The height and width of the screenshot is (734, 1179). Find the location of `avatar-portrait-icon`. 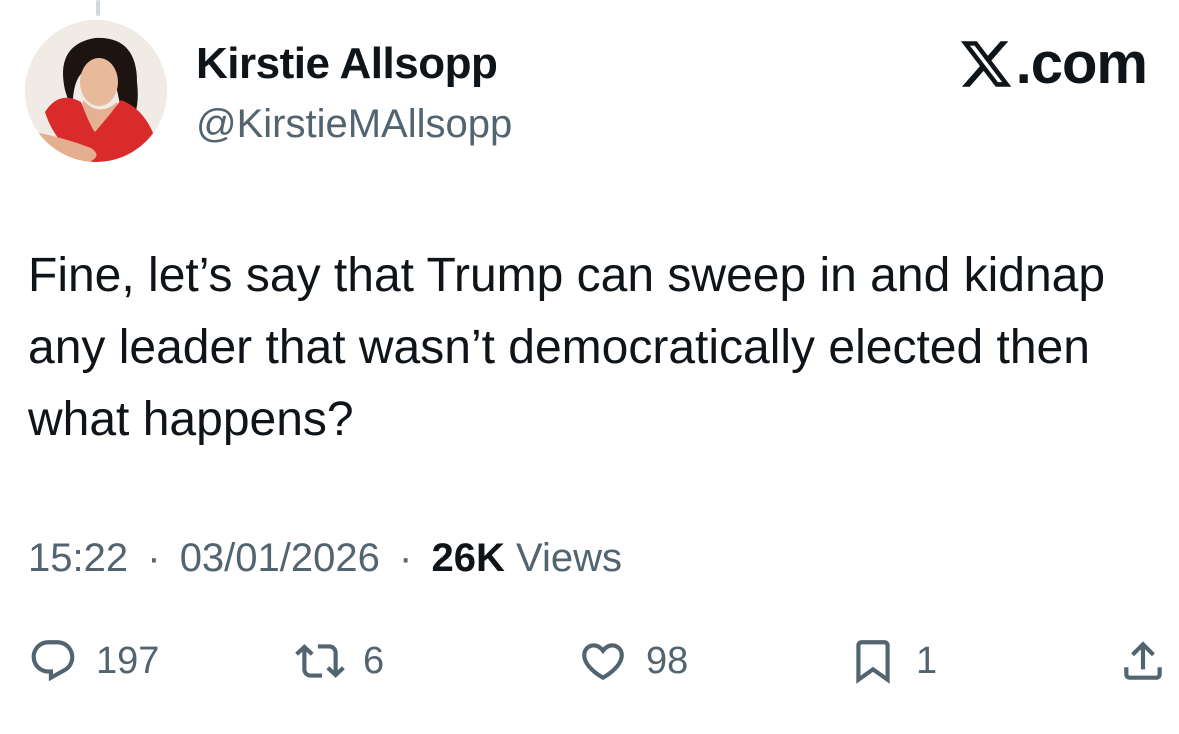

avatar-portrait-icon is located at coordinates (96, 91).